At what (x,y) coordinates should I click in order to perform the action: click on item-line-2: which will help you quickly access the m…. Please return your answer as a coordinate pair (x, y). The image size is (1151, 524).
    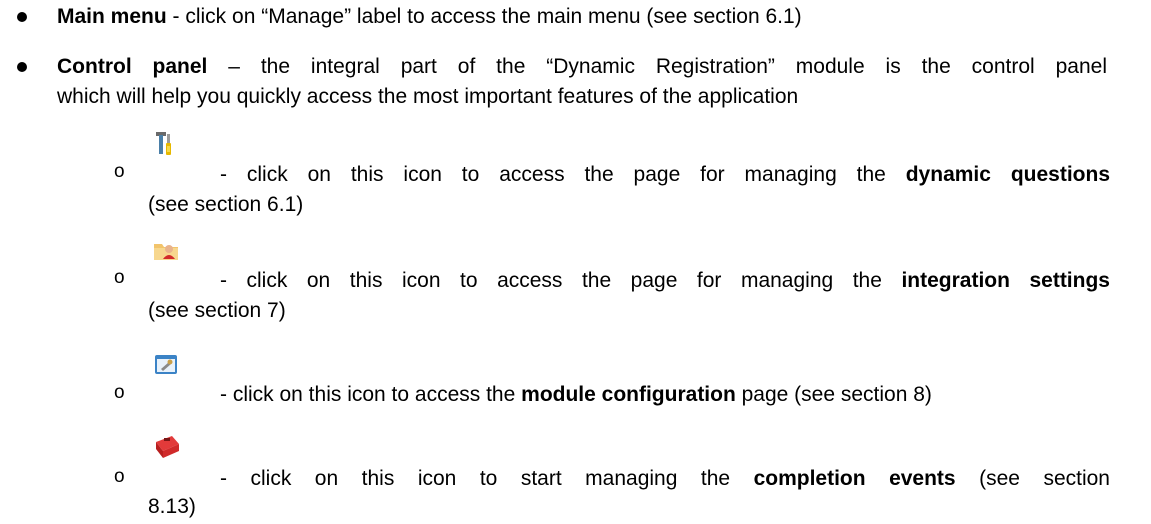
    Looking at the image, I should click on (428, 96).